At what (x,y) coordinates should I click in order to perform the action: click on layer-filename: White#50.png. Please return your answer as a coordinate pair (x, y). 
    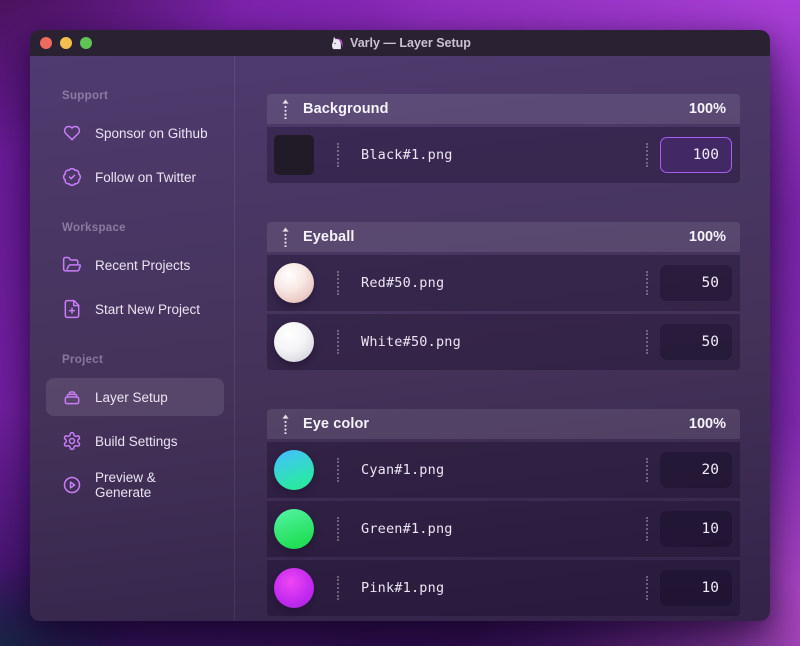
    Looking at the image, I should click on (411, 342).